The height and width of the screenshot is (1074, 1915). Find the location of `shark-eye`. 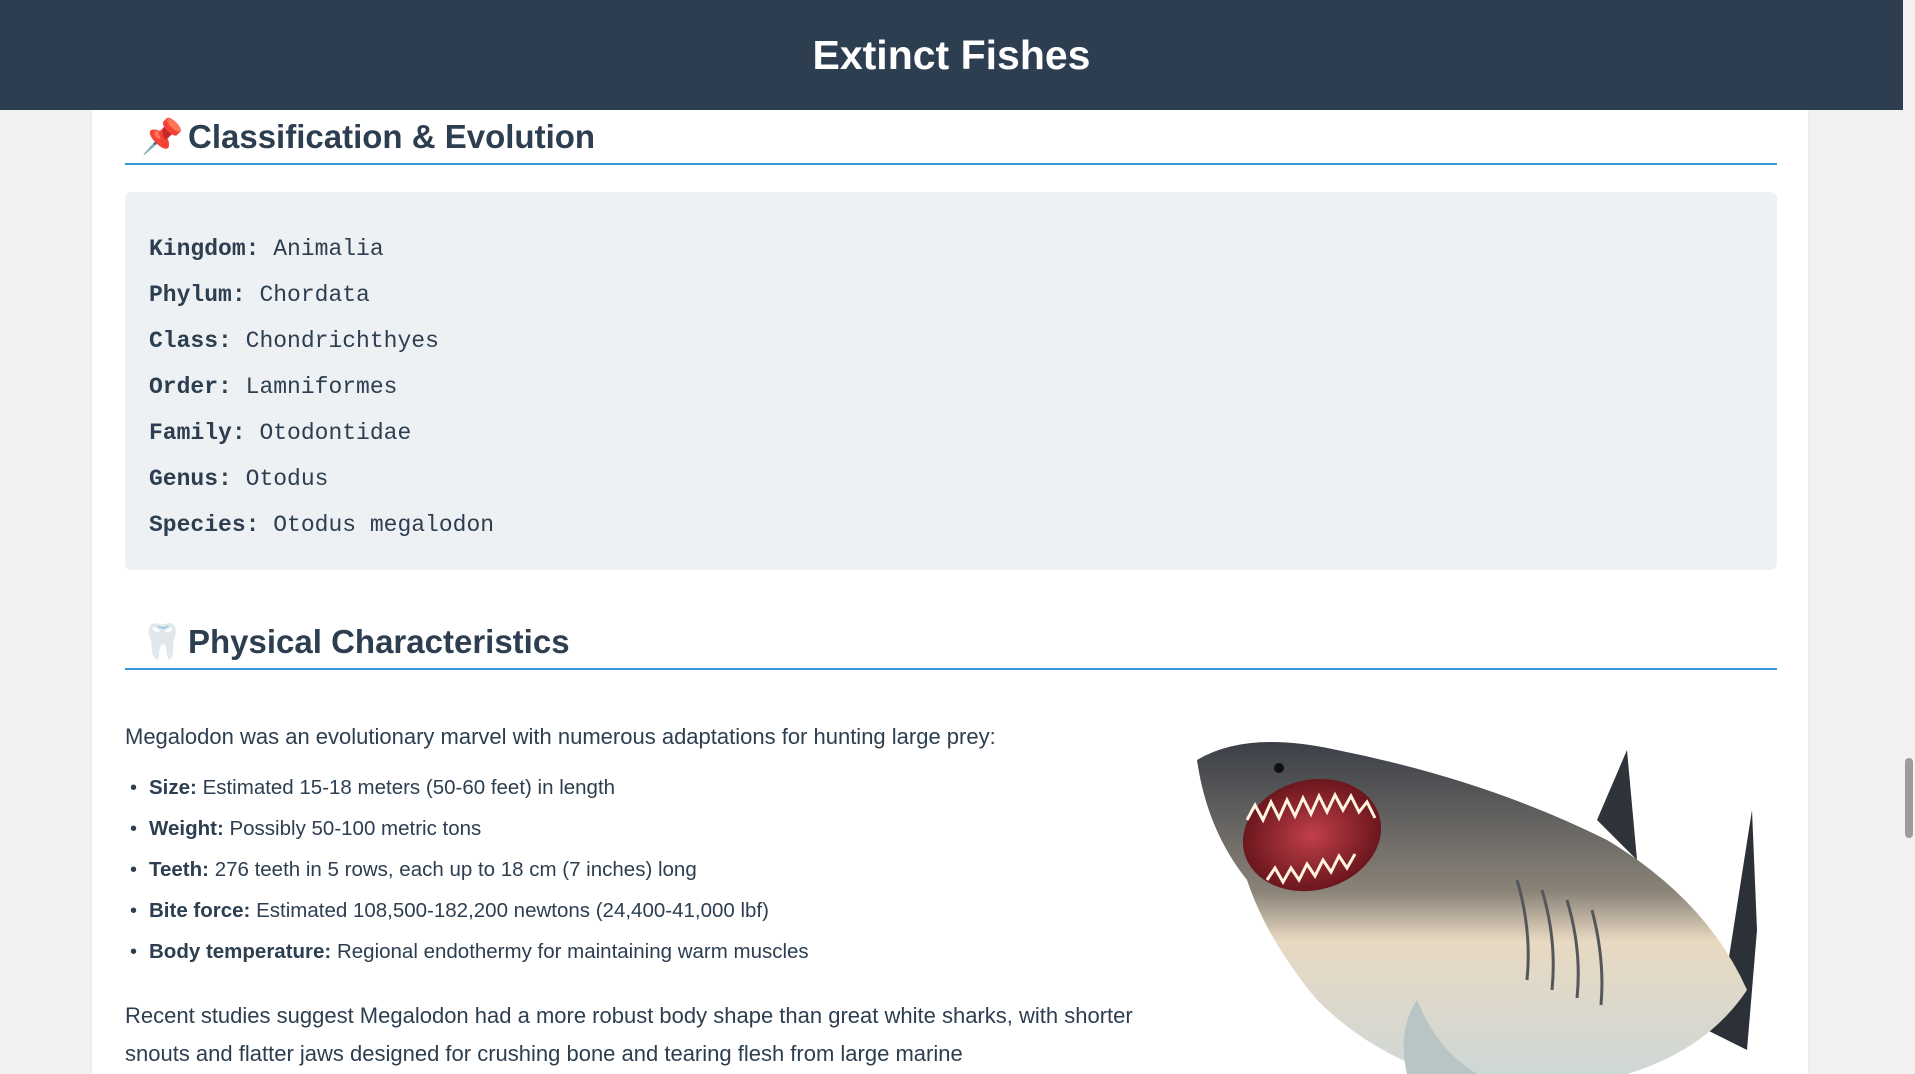

shark-eye is located at coordinates (1279, 768).